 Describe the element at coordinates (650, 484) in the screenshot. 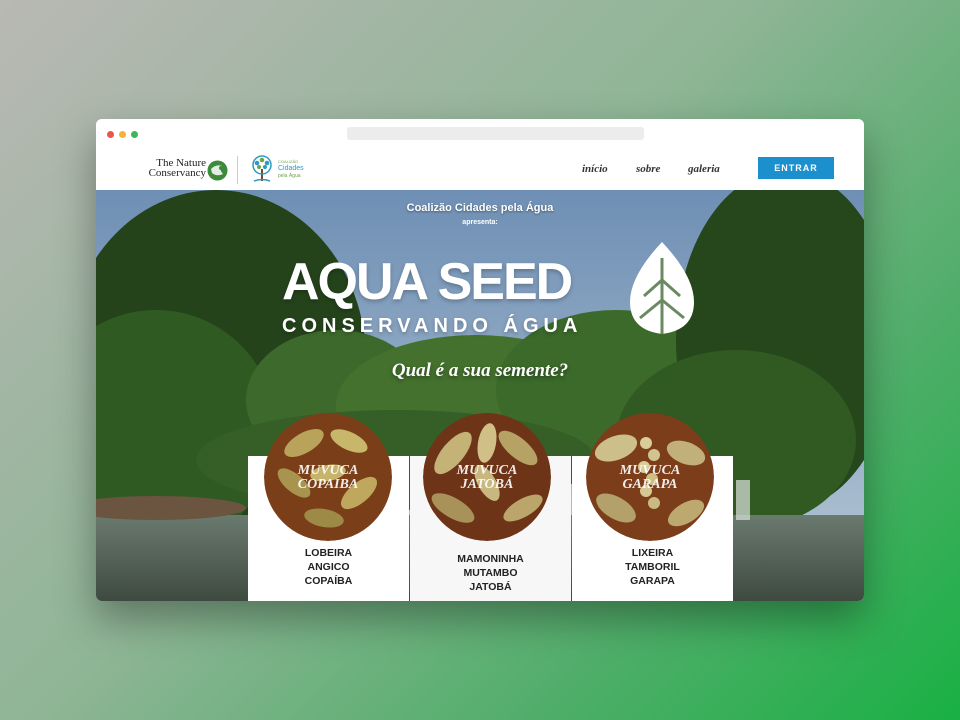

I see `circle-label-line2: GARAPA` at that location.